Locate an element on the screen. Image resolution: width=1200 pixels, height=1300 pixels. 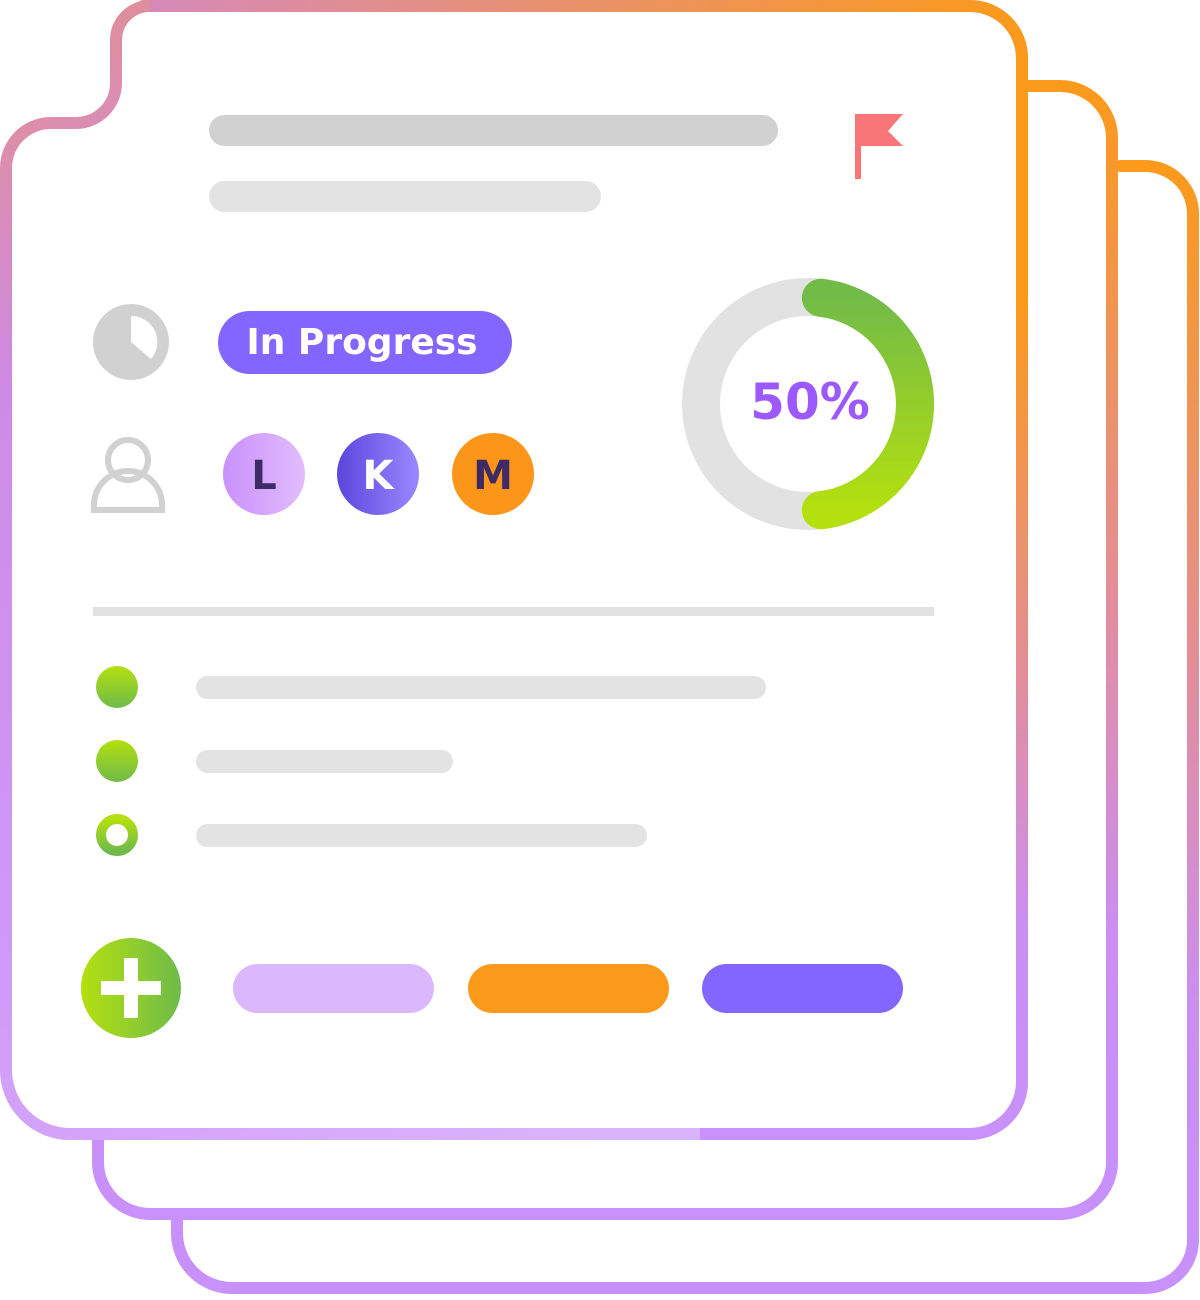
title-placeholder is located at coordinates (493, 130).